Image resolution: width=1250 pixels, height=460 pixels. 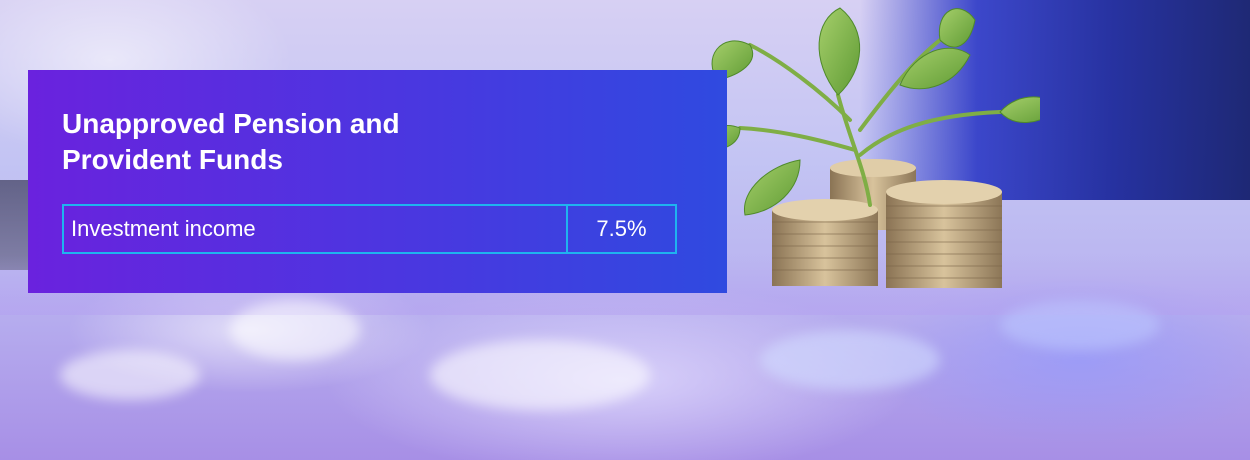 I want to click on rate-value-cell: 7.5%, so click(x=621, y=228).